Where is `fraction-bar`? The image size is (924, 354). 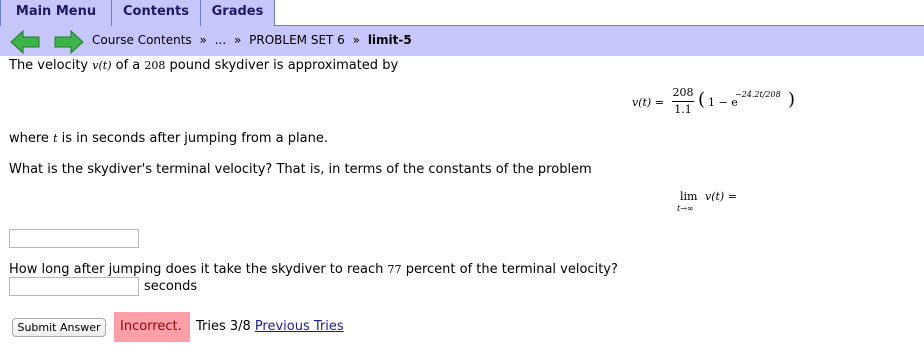
fraction-bar is located at coordinates (683, 101).